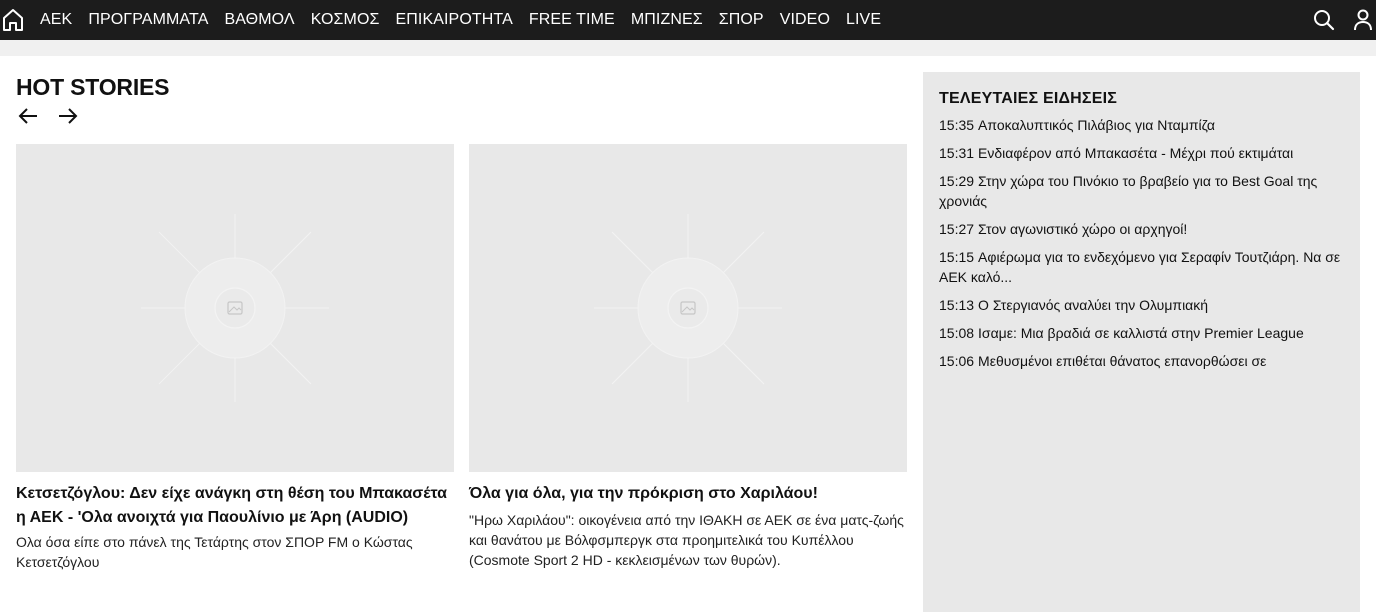  What do you see at coordinates (1028, 98) in the screenshot?
I see `latest-news-title: ΤΕΛΕΥΤΑΙΕΣ ΕΙΔΗΣΕΙΣ` at bounding box center [1028, 98].